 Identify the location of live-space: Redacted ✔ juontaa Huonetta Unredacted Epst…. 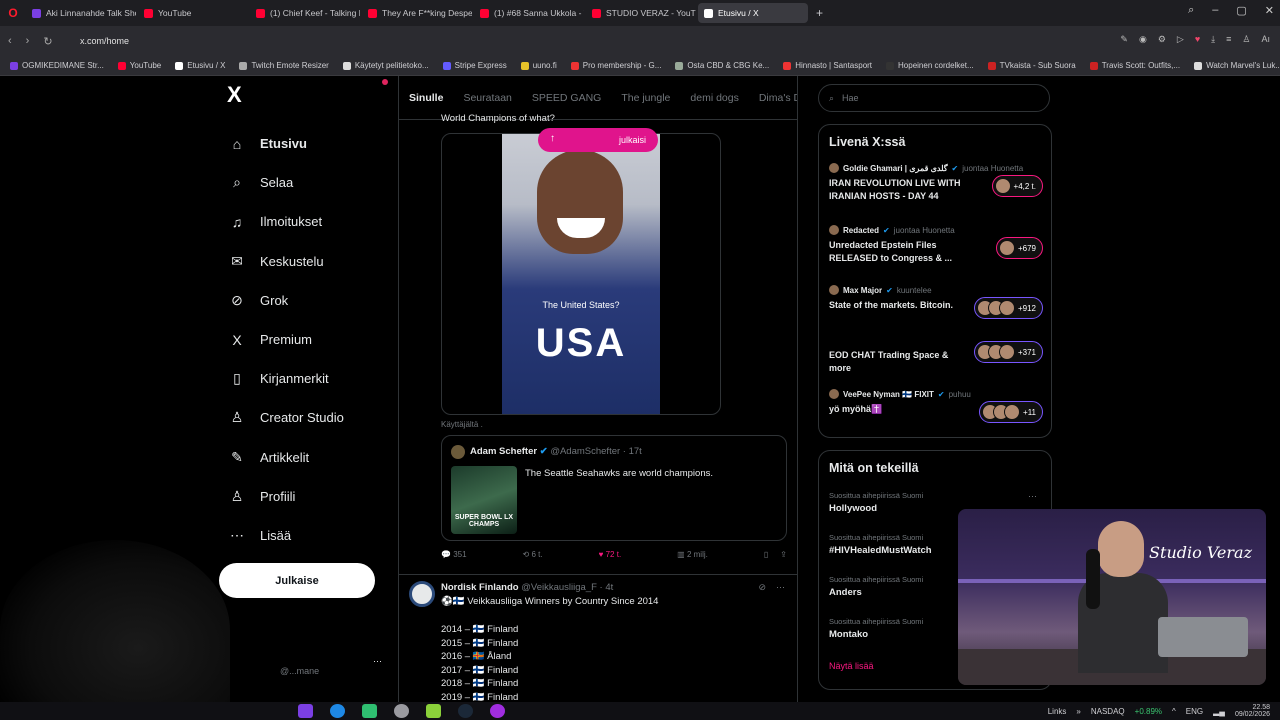
(936, 245).